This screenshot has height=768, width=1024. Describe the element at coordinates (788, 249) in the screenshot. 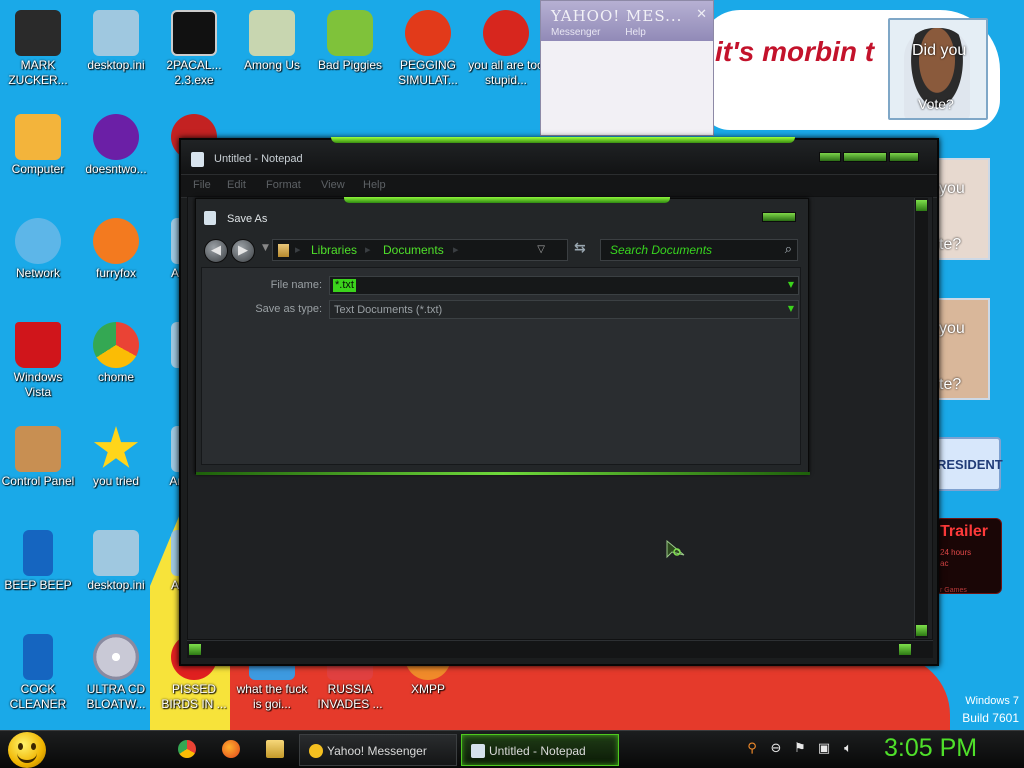

I see `search-icon: ⌕` at that location.